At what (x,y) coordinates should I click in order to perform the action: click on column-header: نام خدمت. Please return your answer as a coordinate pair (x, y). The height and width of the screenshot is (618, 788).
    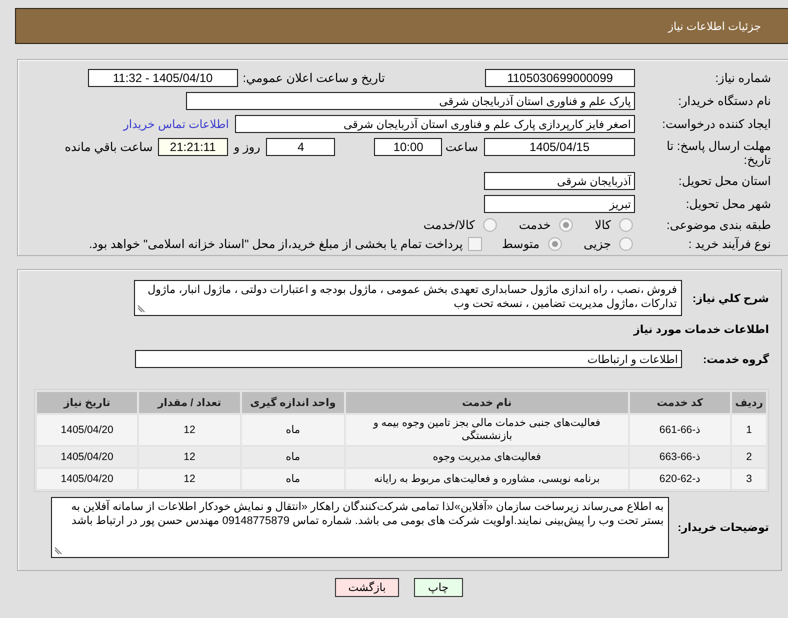
    Looking at the image, I should click on (487, 402).